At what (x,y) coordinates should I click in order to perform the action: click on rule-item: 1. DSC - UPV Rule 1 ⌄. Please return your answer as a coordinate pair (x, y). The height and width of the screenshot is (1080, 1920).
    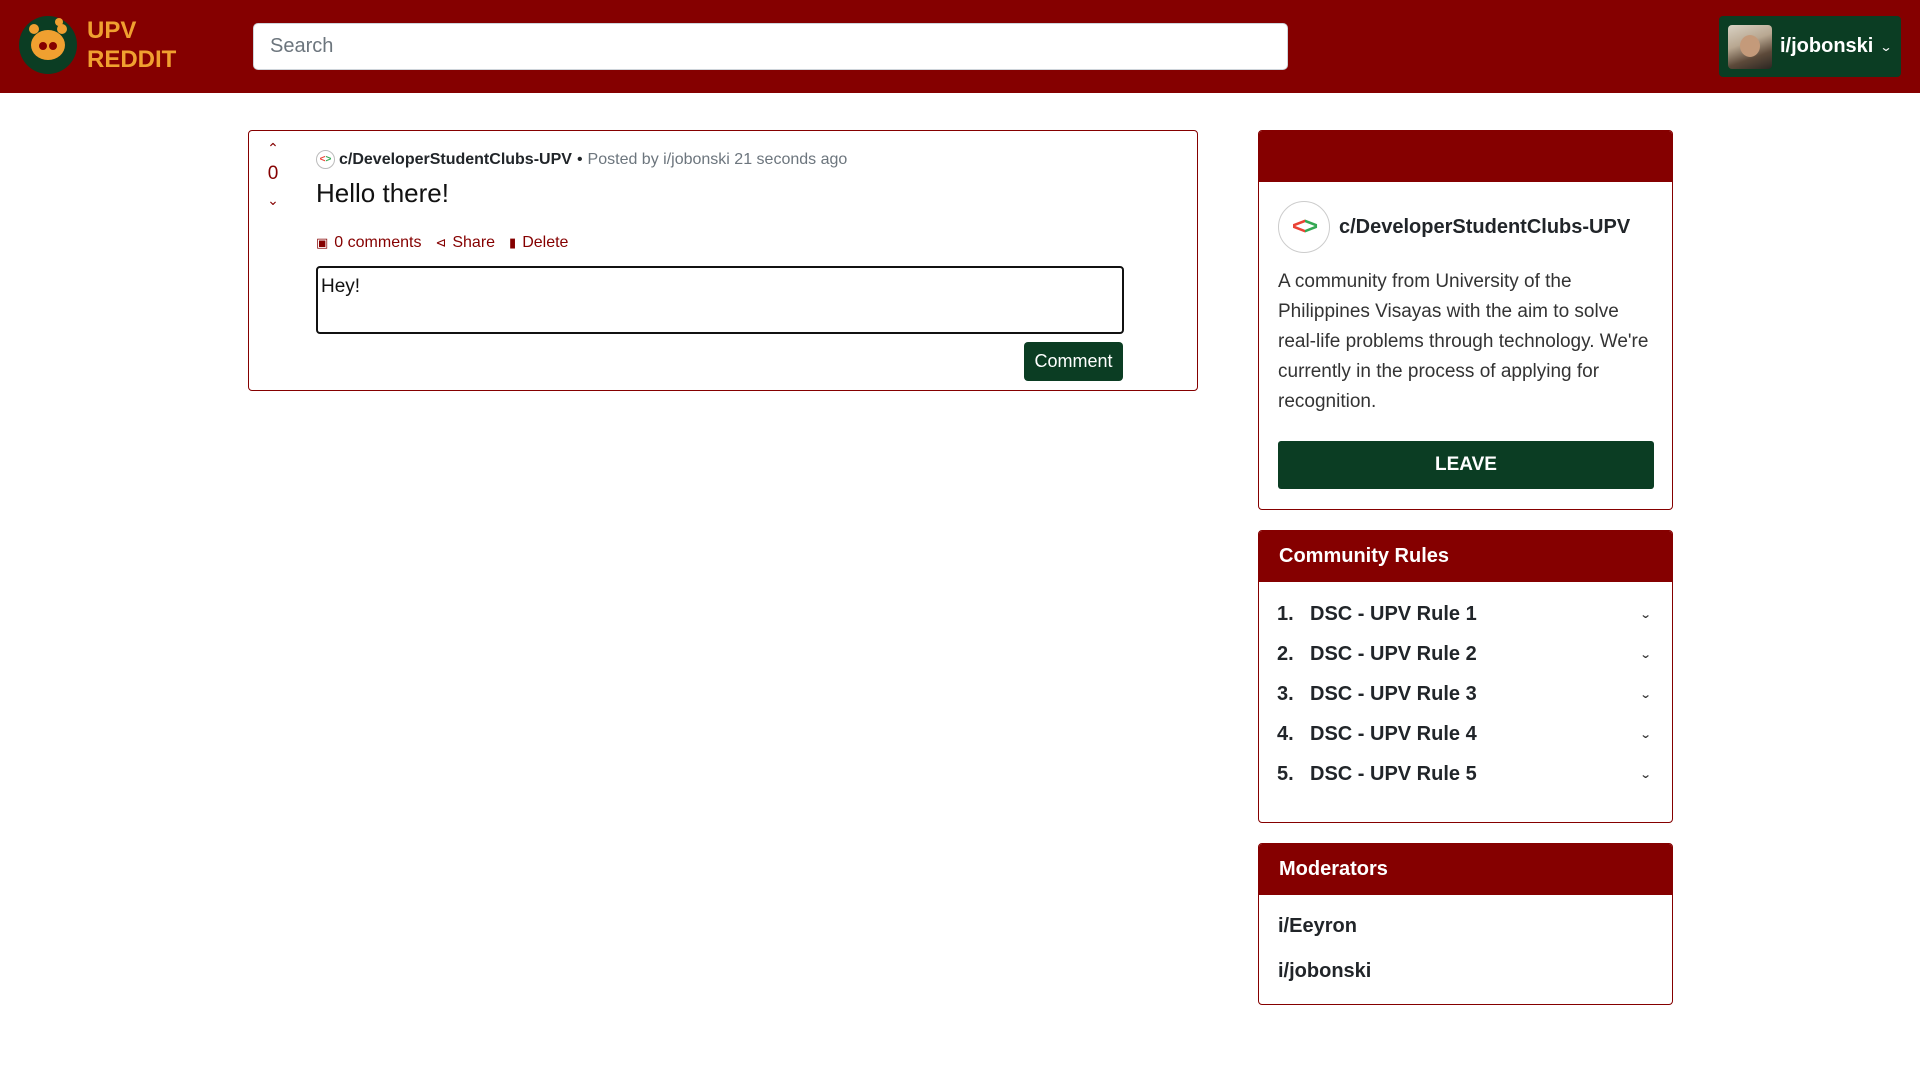
    Looking at the image, I should click on (1465, 614).